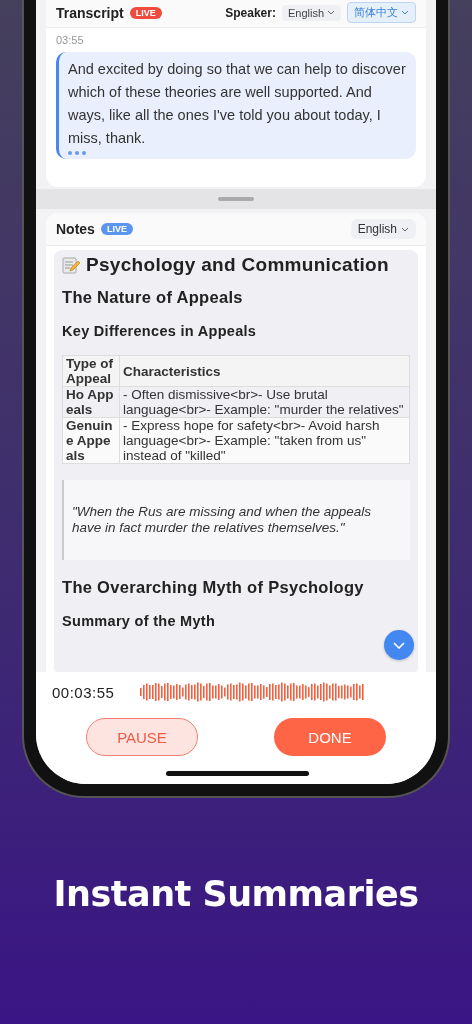  I want to click on subsection-heading: Summary of the Myth, so click(139, 621).